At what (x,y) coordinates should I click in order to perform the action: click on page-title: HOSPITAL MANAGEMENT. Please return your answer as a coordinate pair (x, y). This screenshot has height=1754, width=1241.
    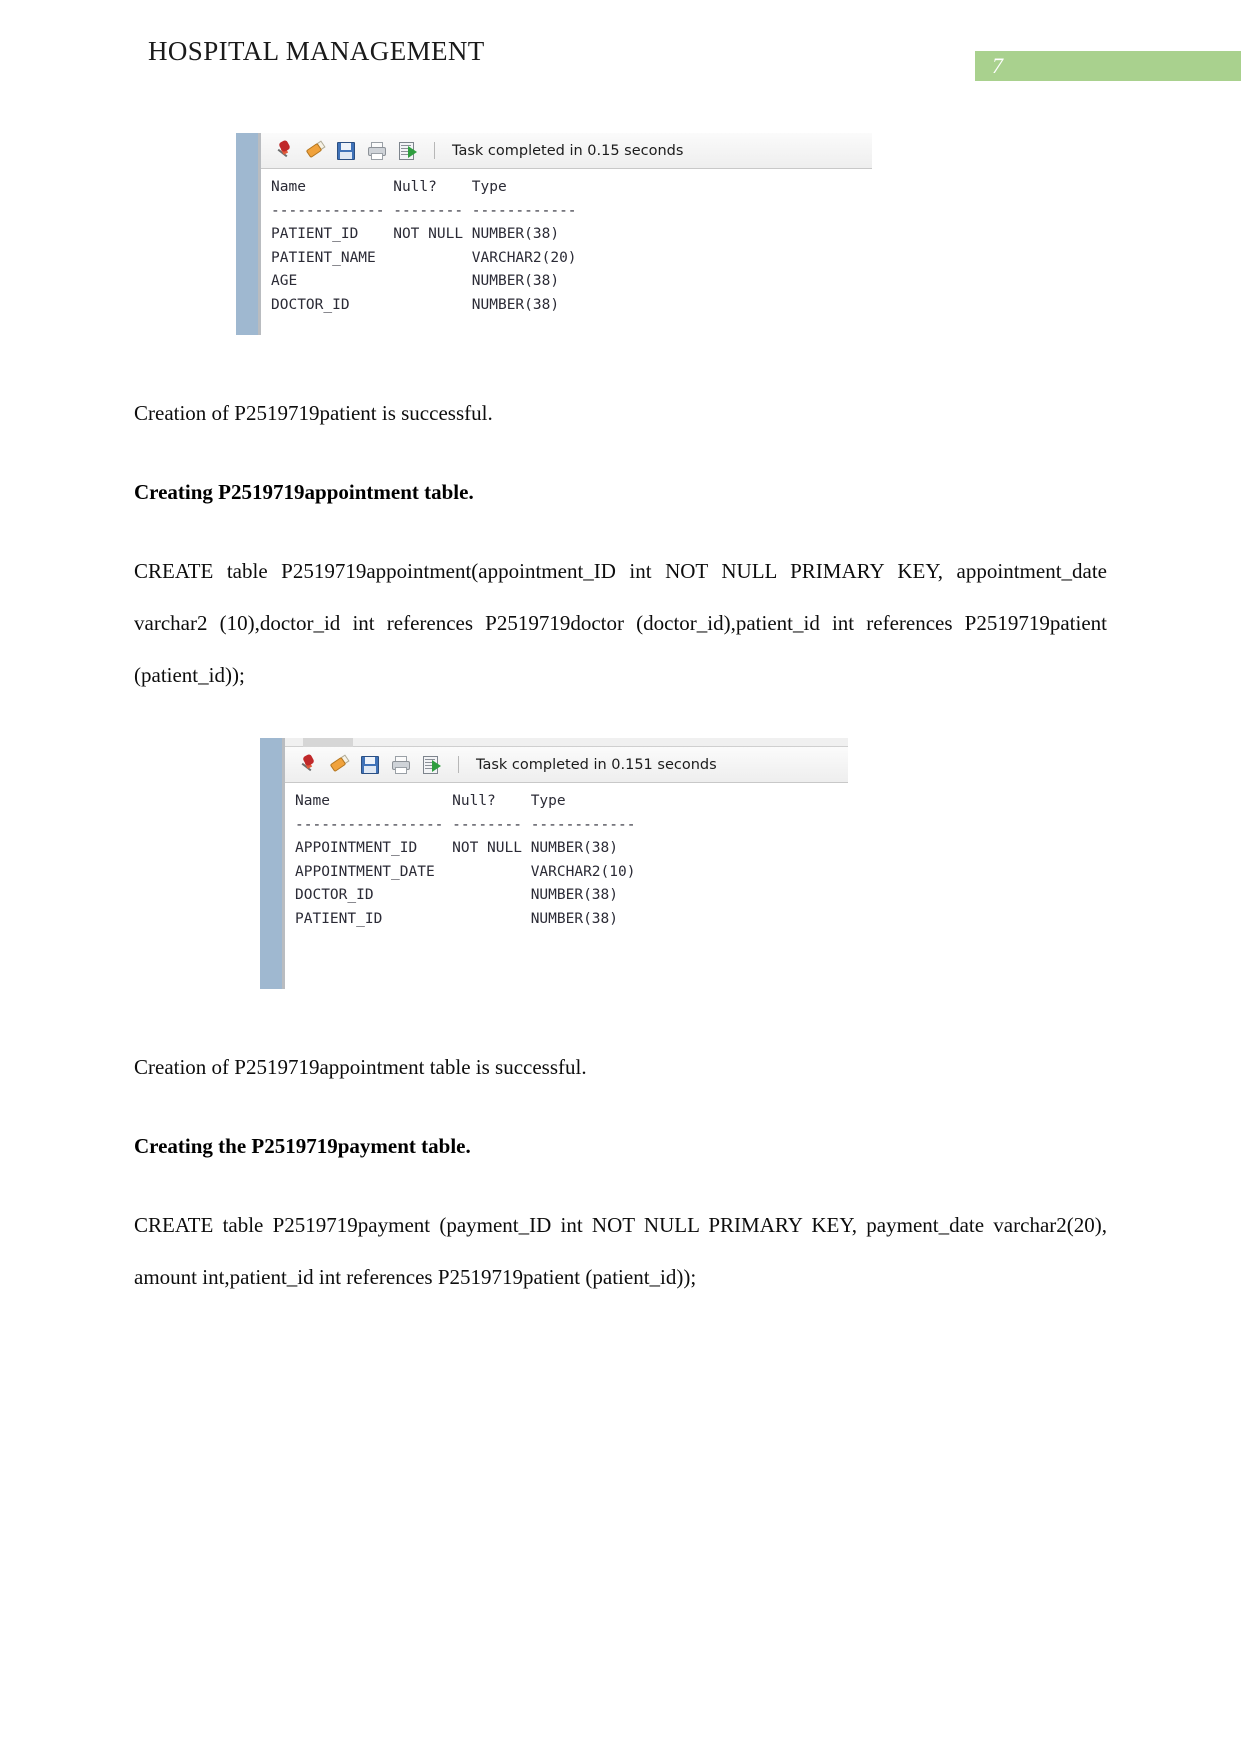
    Looking at the image, I should click on (316, 51).